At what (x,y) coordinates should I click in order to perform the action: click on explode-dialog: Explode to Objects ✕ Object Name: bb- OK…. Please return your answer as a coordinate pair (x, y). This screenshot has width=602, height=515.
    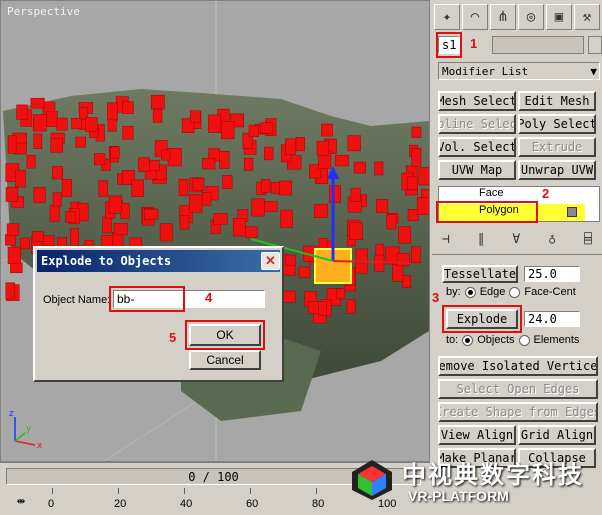
    Looking at the image, I should click on (158, 314).